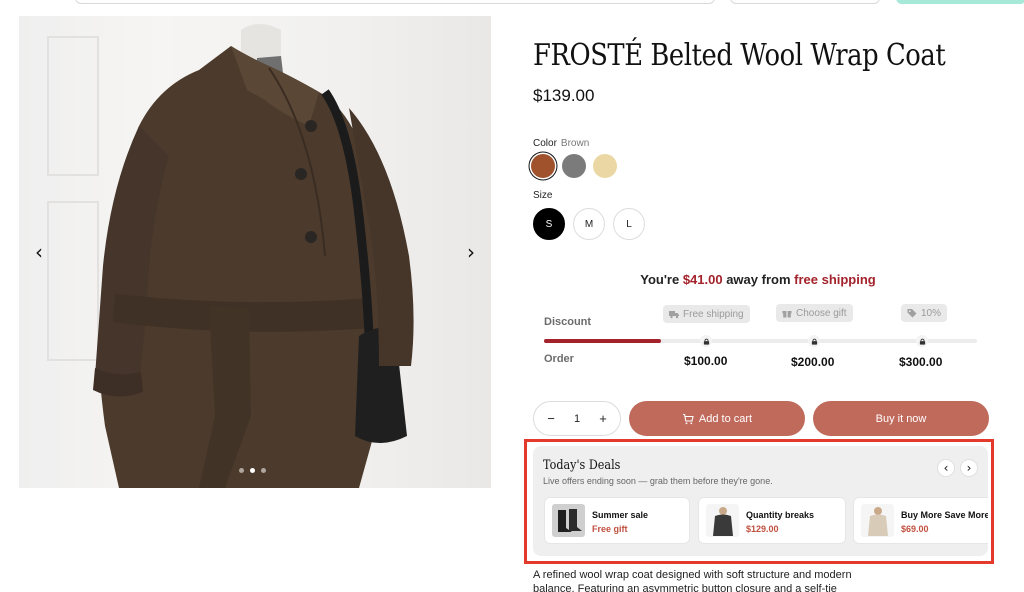  I want to click on deals-prev-button: ‹, so click(946, 468).